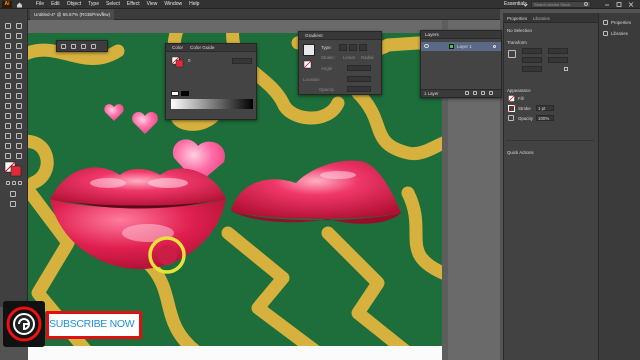 The image size is (640, 360). What do you see at coordinates (8, 146) in the screenshot?
I see `column-graph-tool-icon` at bounding box center [8, 146].